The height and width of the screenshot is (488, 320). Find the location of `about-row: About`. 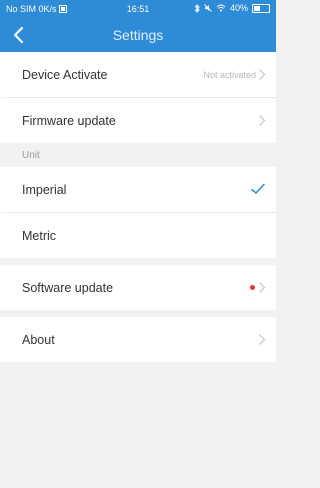

about-row: About is located at coordinates (138, 339).